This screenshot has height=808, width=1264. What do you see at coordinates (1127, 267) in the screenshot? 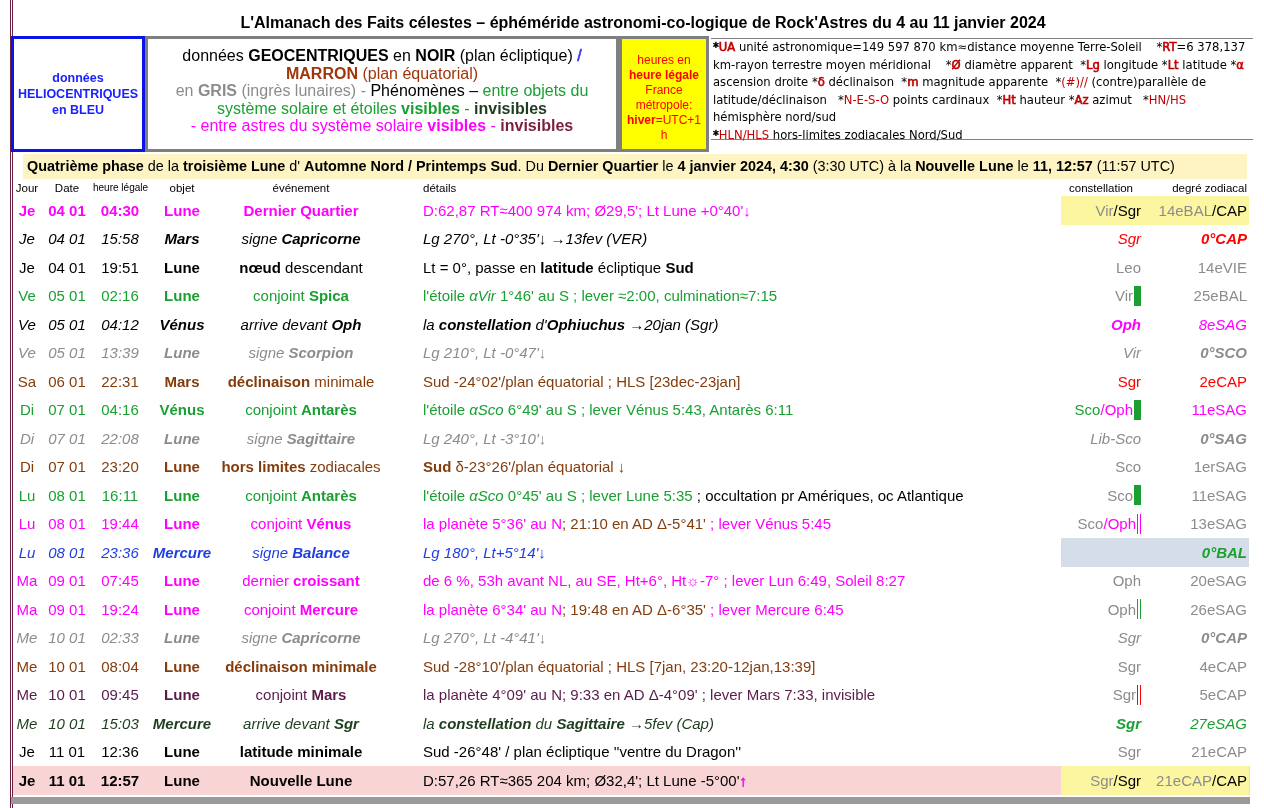
I see `constellation-cell-text: Leo` at bounding box center [1127, 267].